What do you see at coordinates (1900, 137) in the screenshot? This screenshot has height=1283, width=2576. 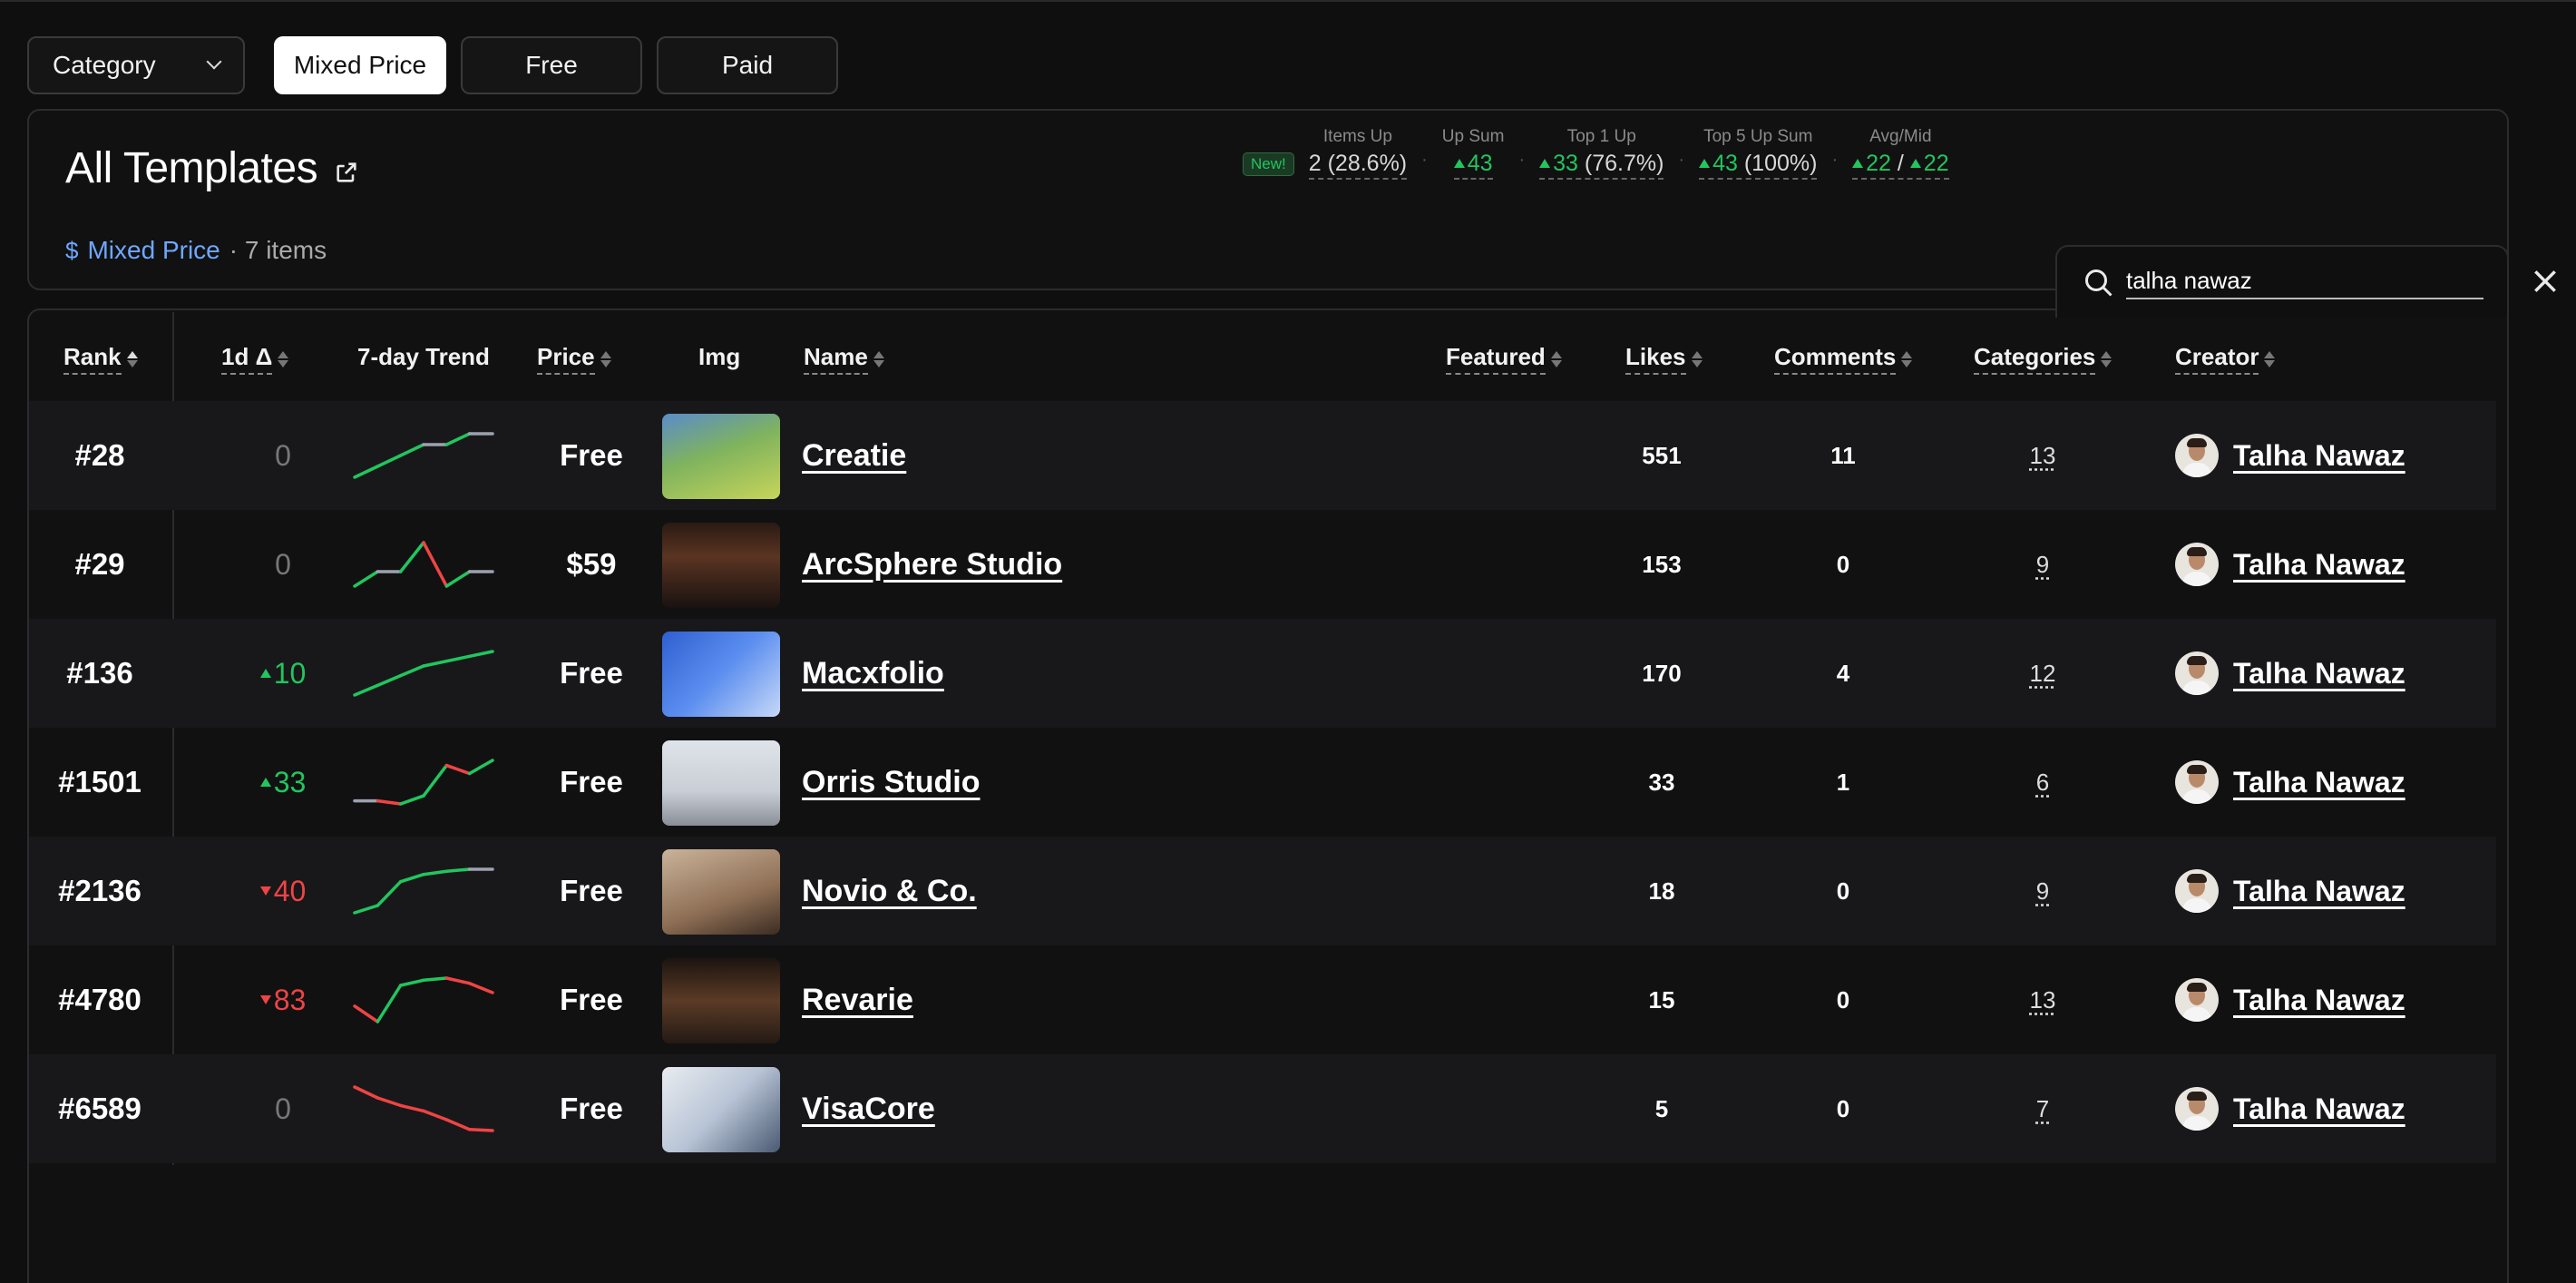 I see `stat-avgmid-label: Avg/Mid` at bounding box center [1900, 137].